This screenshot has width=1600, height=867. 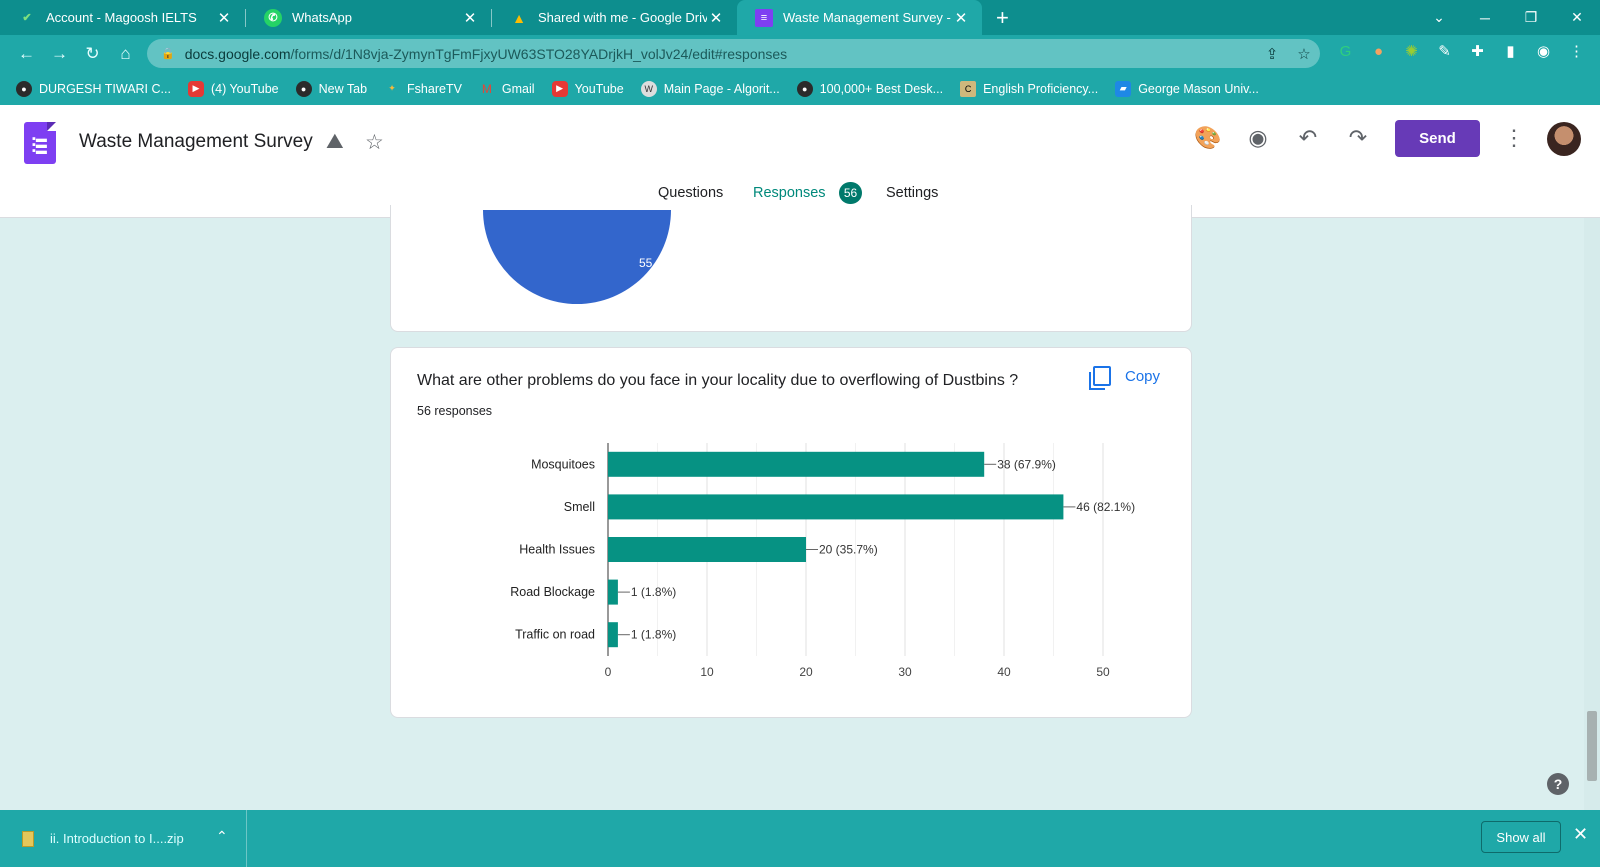 What do you see at coordinates (40, 143) in the screenshot?
I see `forms-logo-icon: ▪▬ ▪▬ ▪▬` at bounding box center [40, 143].